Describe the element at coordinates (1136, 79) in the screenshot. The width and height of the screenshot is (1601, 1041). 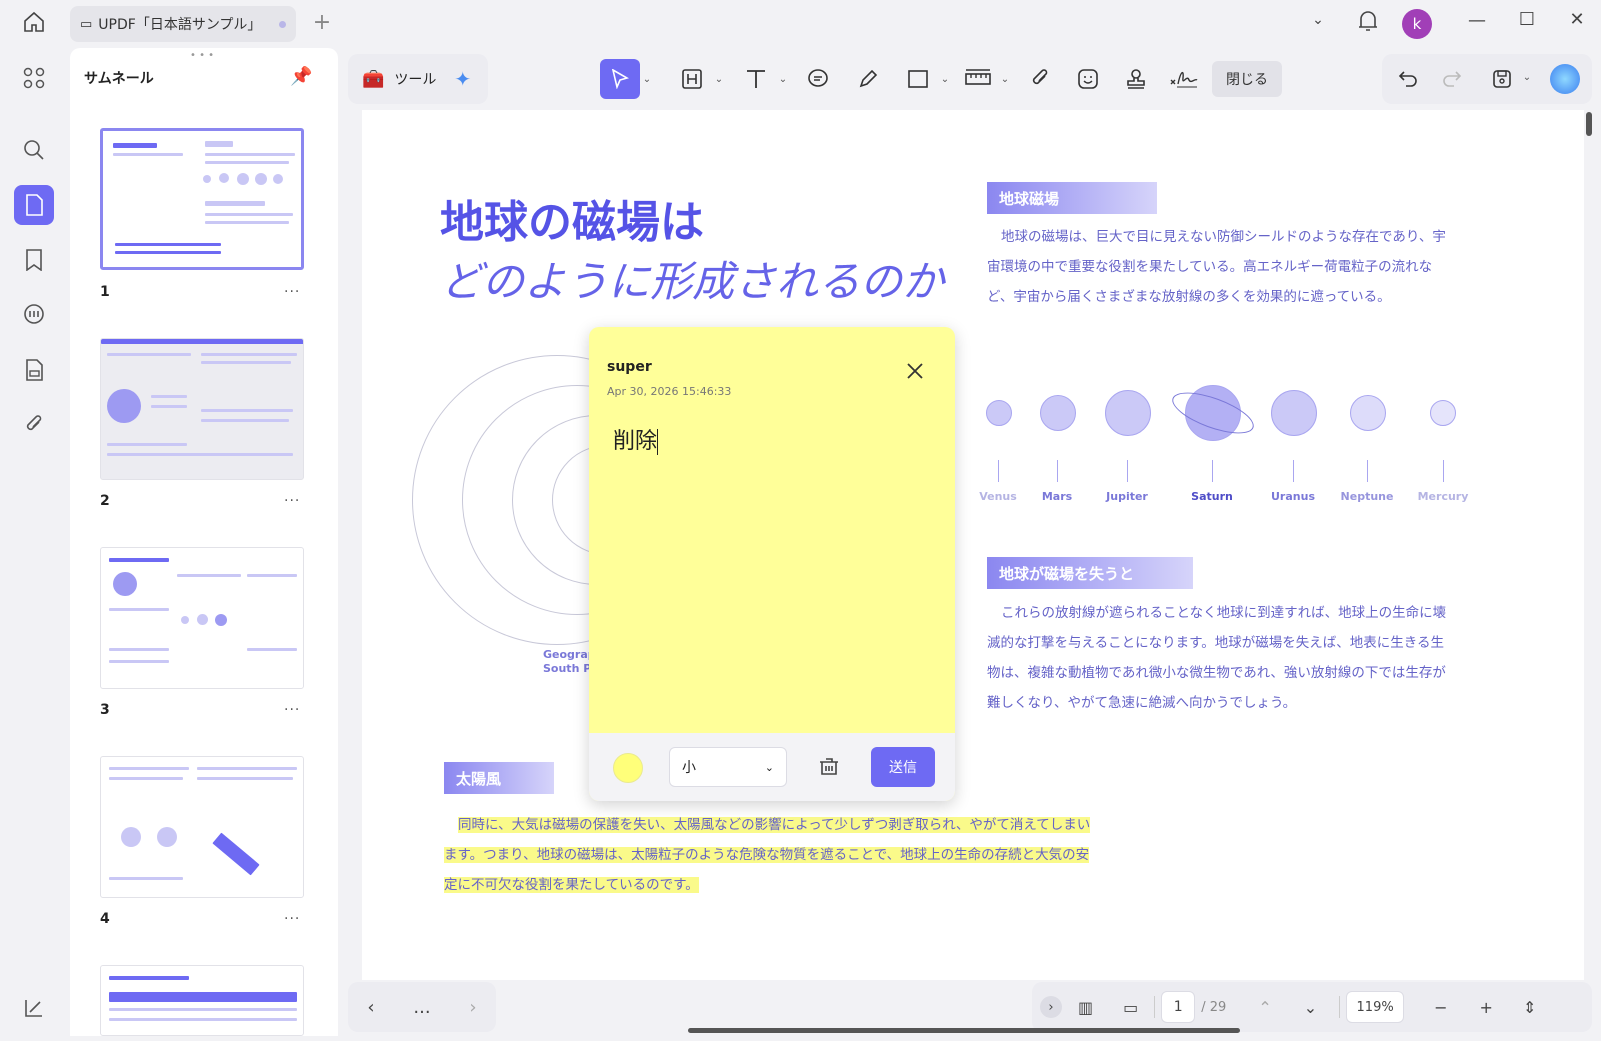
I see `stamp-icon` at that location.